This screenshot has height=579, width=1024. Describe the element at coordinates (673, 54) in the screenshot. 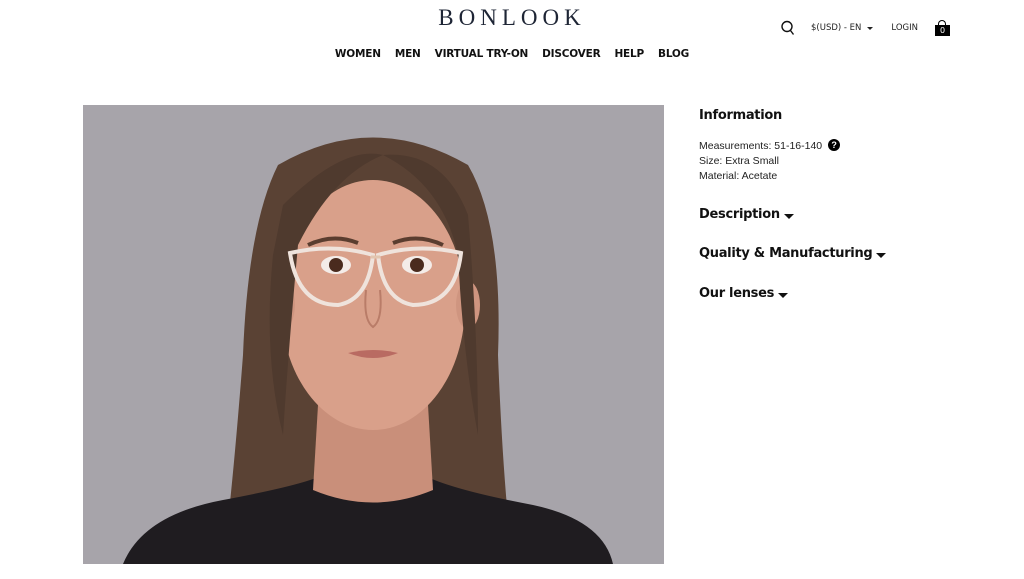

I see `nav-blog: BLOG` at that location.